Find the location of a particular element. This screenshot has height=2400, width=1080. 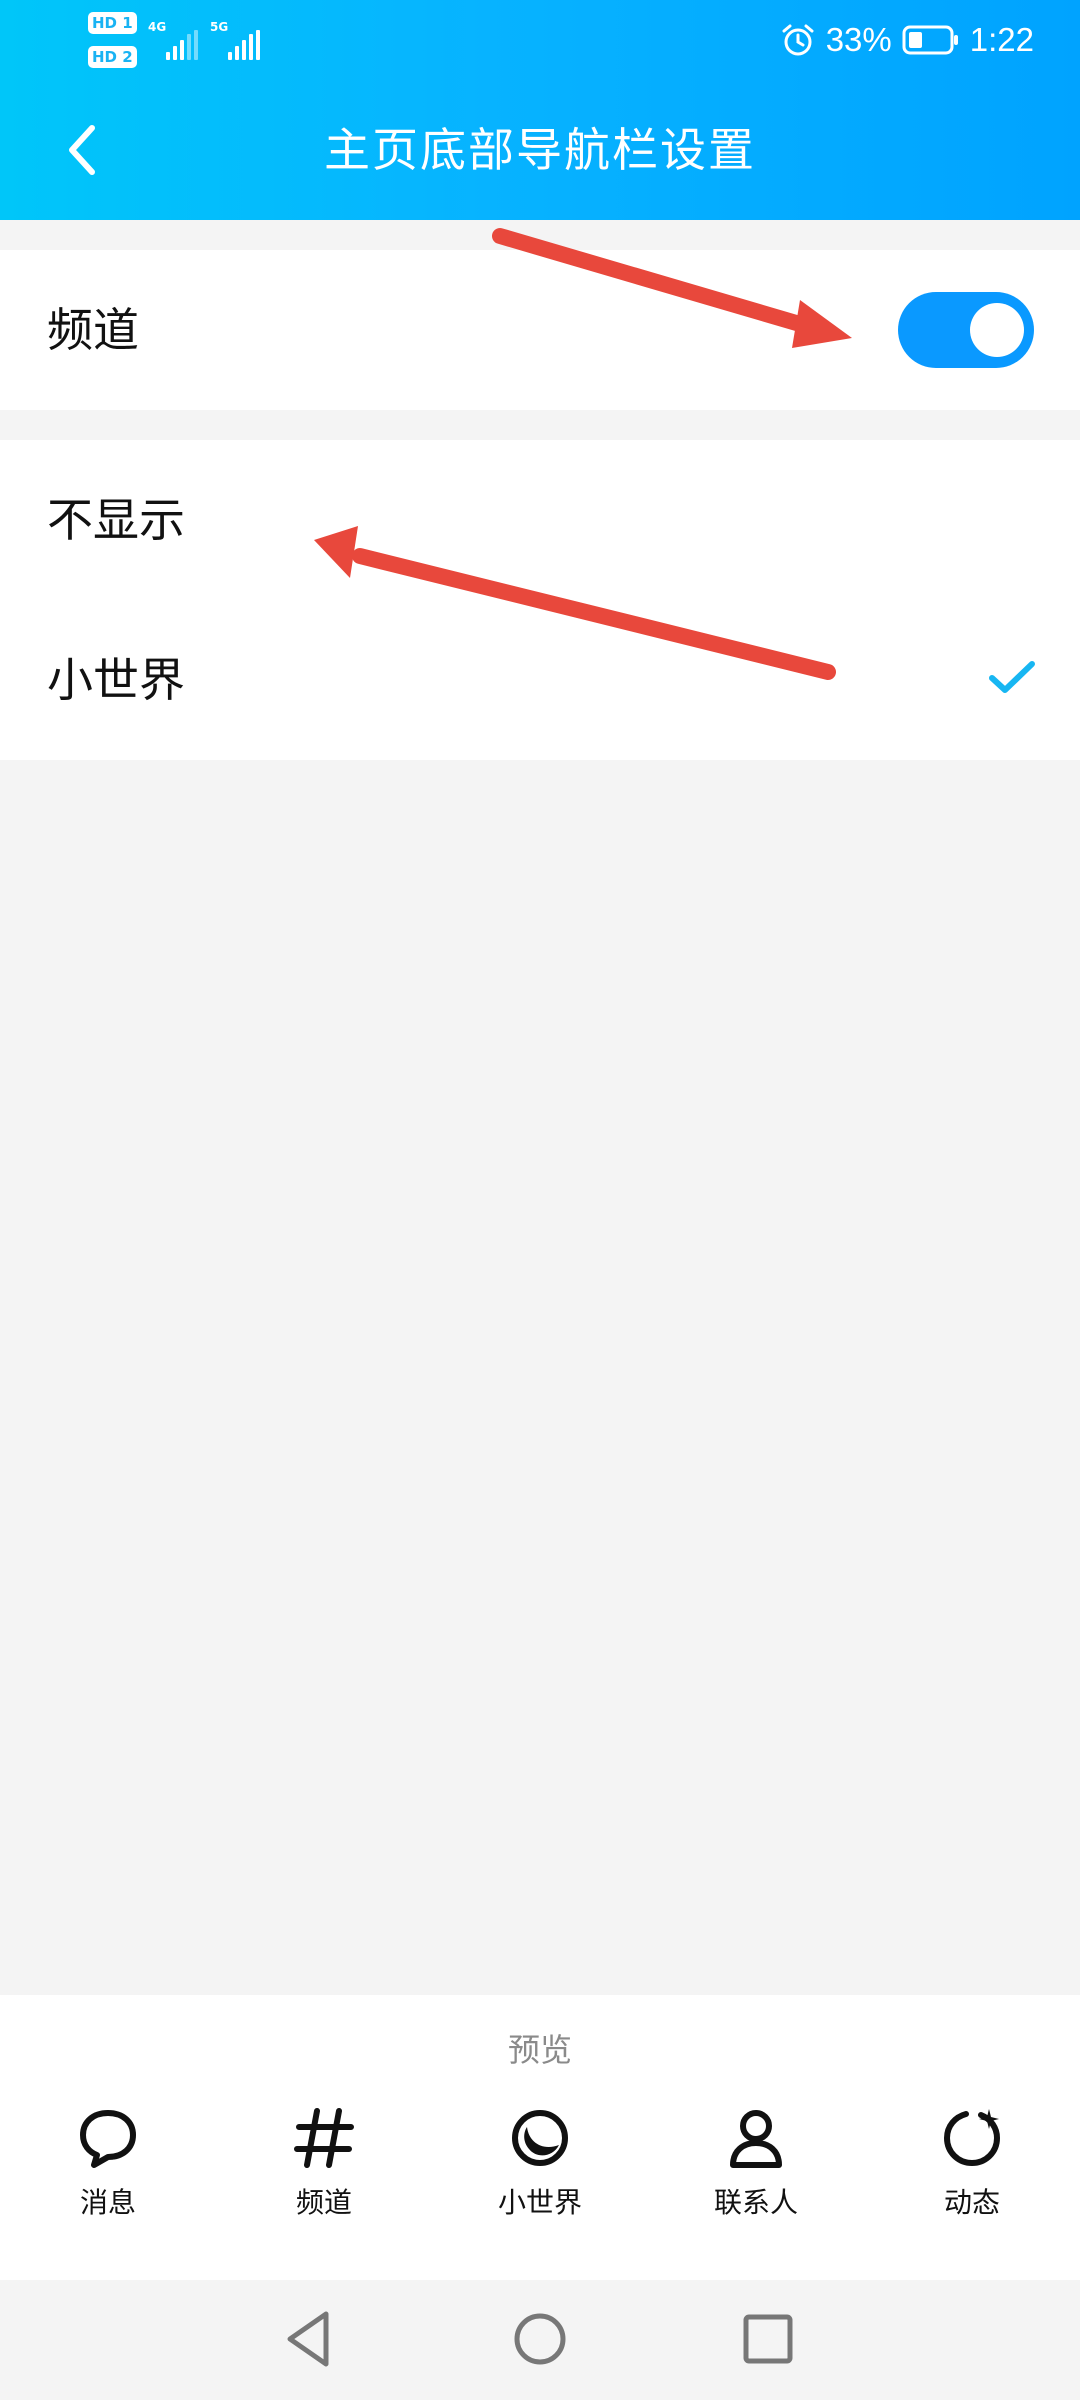

tab-small-world: 小世界 is located at coordinates (540, 2180).